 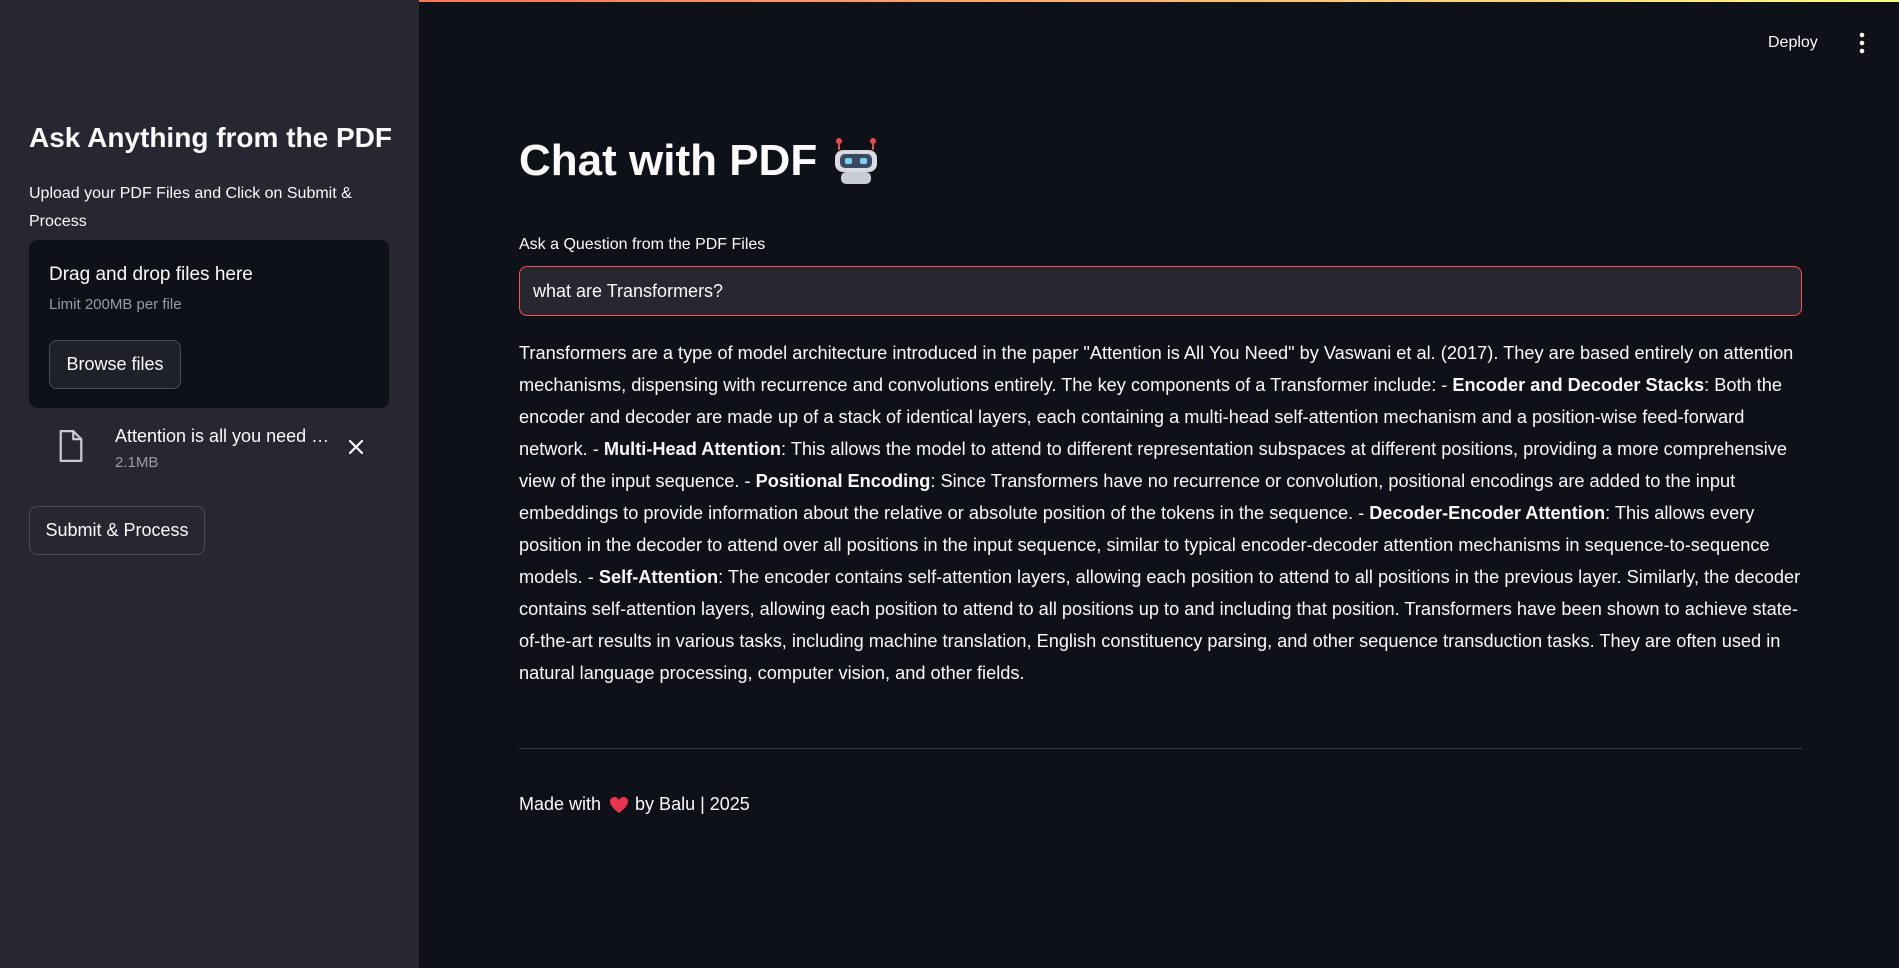 What do you see at coordinates (634, 804) in the screenshot?
I see `footer: Made with by Balu | 2025` at bounding box center [634, 804].